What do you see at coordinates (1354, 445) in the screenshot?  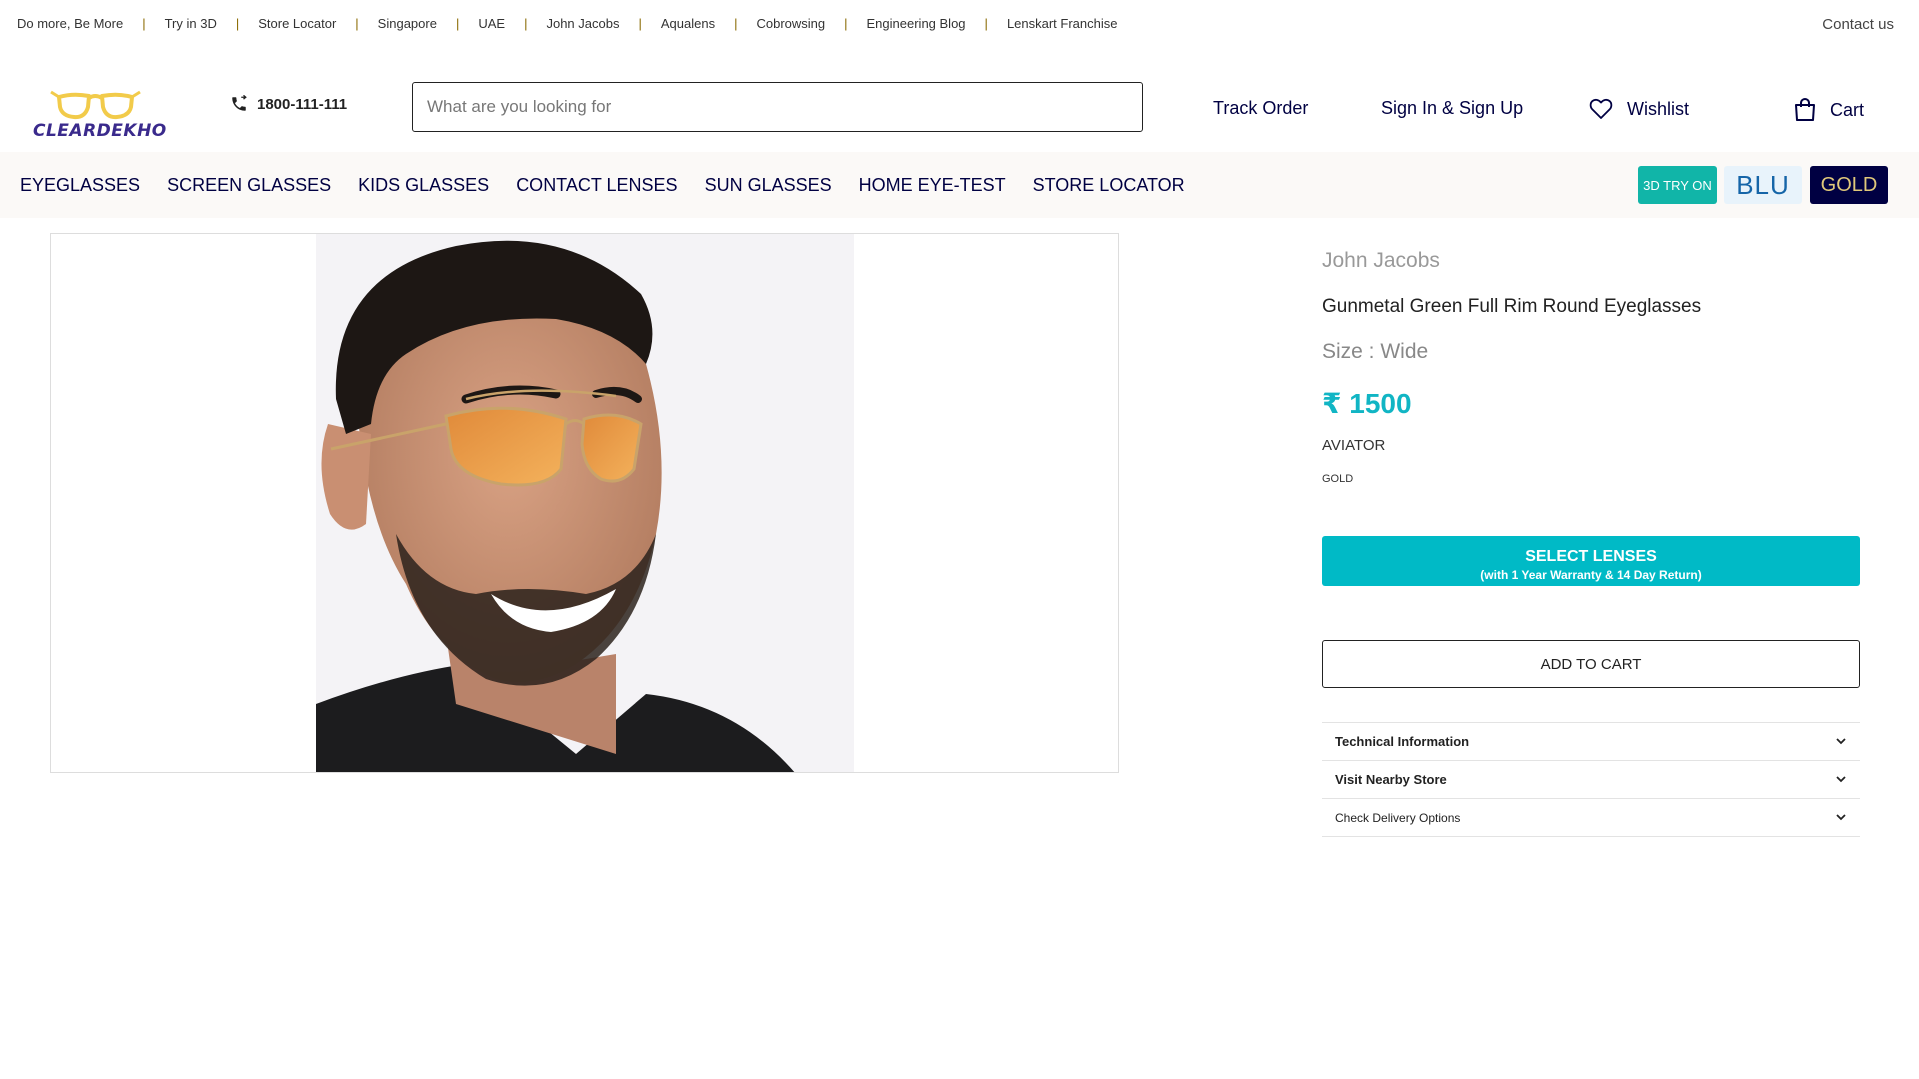 I see `frame-shape: AVIATOR` at bounding box center [1354, 445].